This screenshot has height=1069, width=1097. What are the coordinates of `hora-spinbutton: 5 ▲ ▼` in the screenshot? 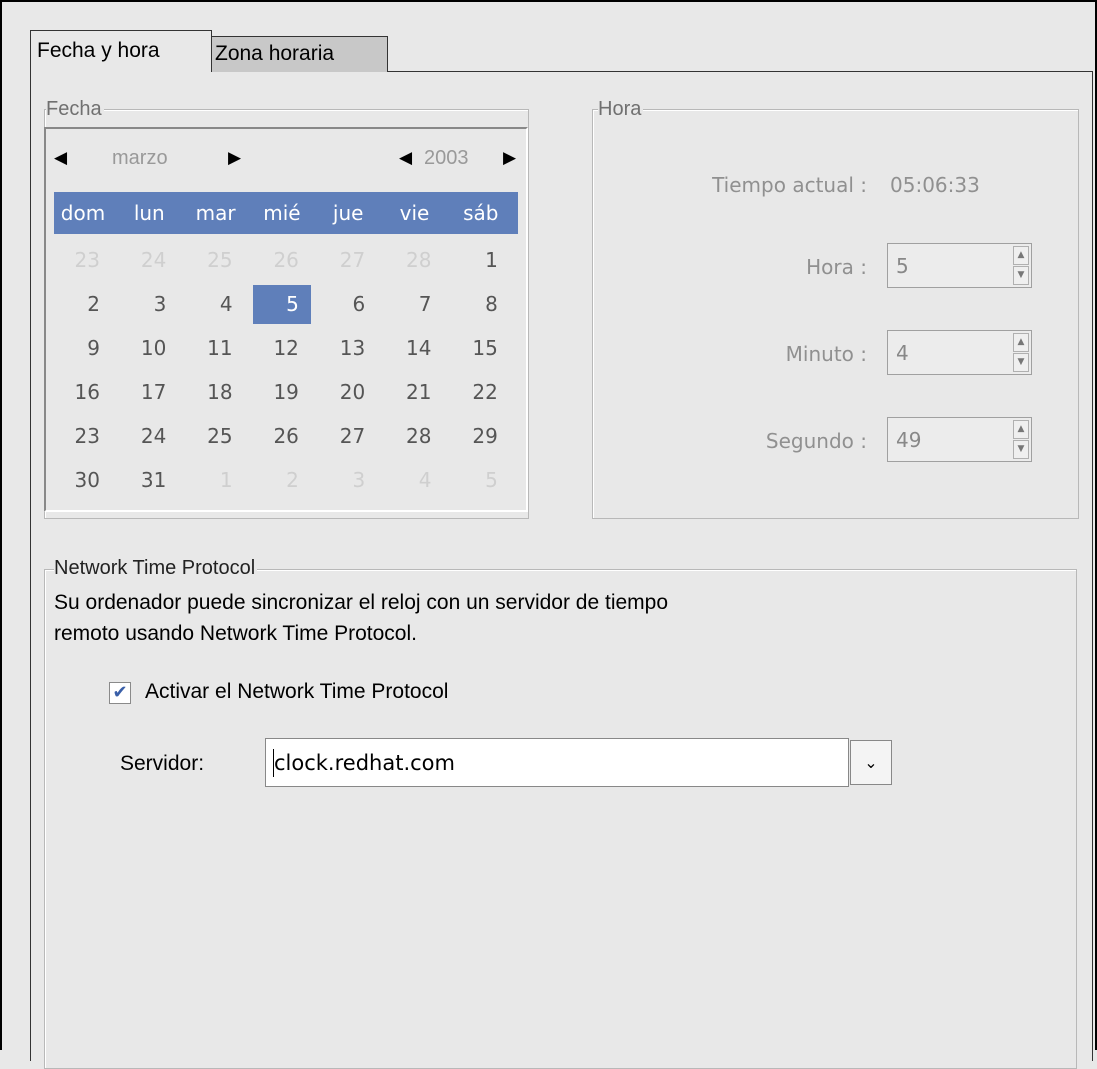 It's located at (959, 265).